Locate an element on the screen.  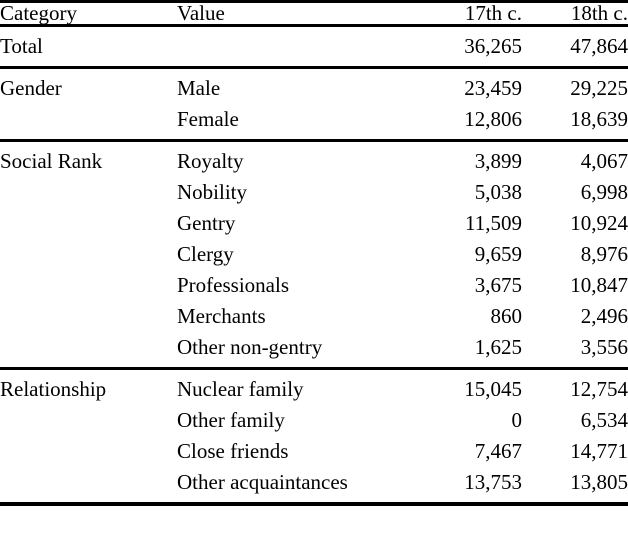
row-value: Other acquaintances is located at coordinates (262, 482).